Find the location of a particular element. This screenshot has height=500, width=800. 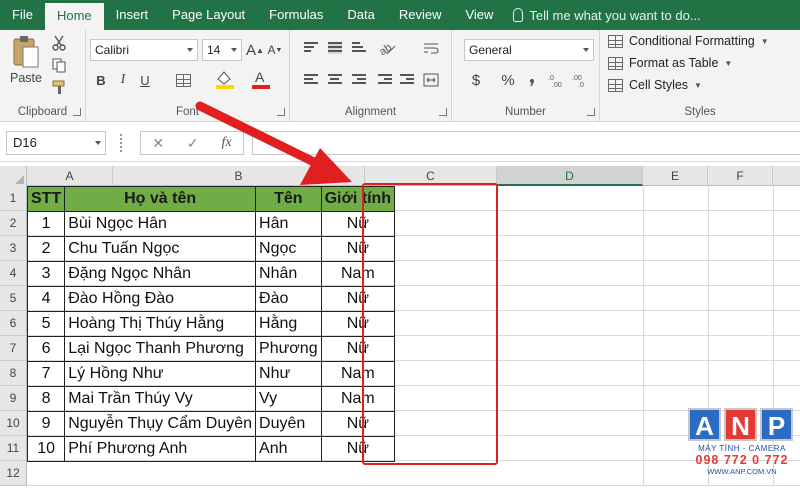

select-all-button is located at coordinates (13, 176).